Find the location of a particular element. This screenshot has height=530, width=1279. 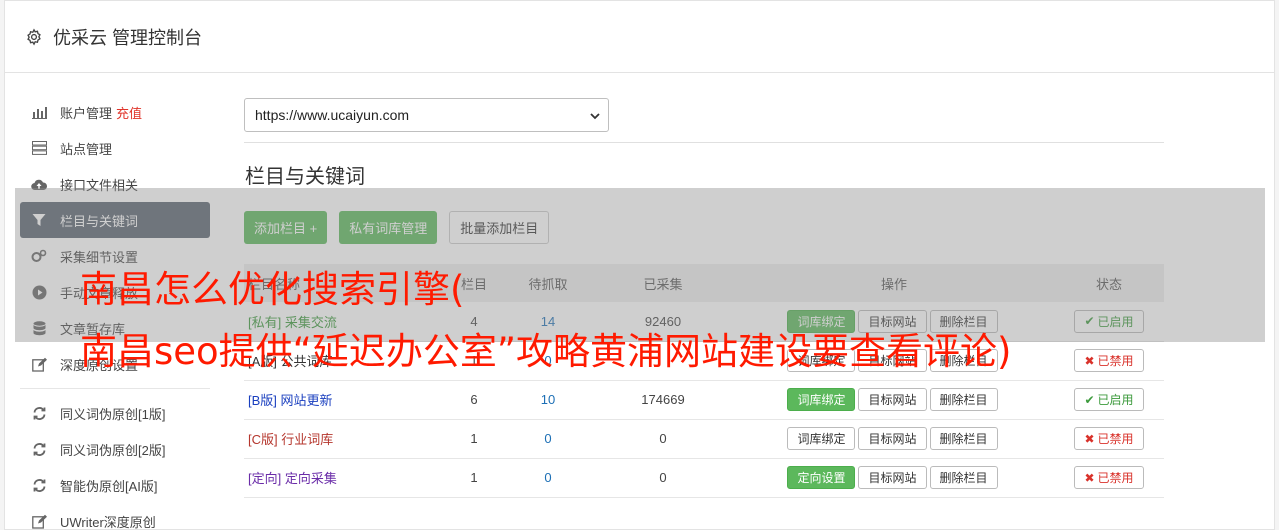

column-name-cell: [B版] 网站更新 is located at coordinates (344, 399).